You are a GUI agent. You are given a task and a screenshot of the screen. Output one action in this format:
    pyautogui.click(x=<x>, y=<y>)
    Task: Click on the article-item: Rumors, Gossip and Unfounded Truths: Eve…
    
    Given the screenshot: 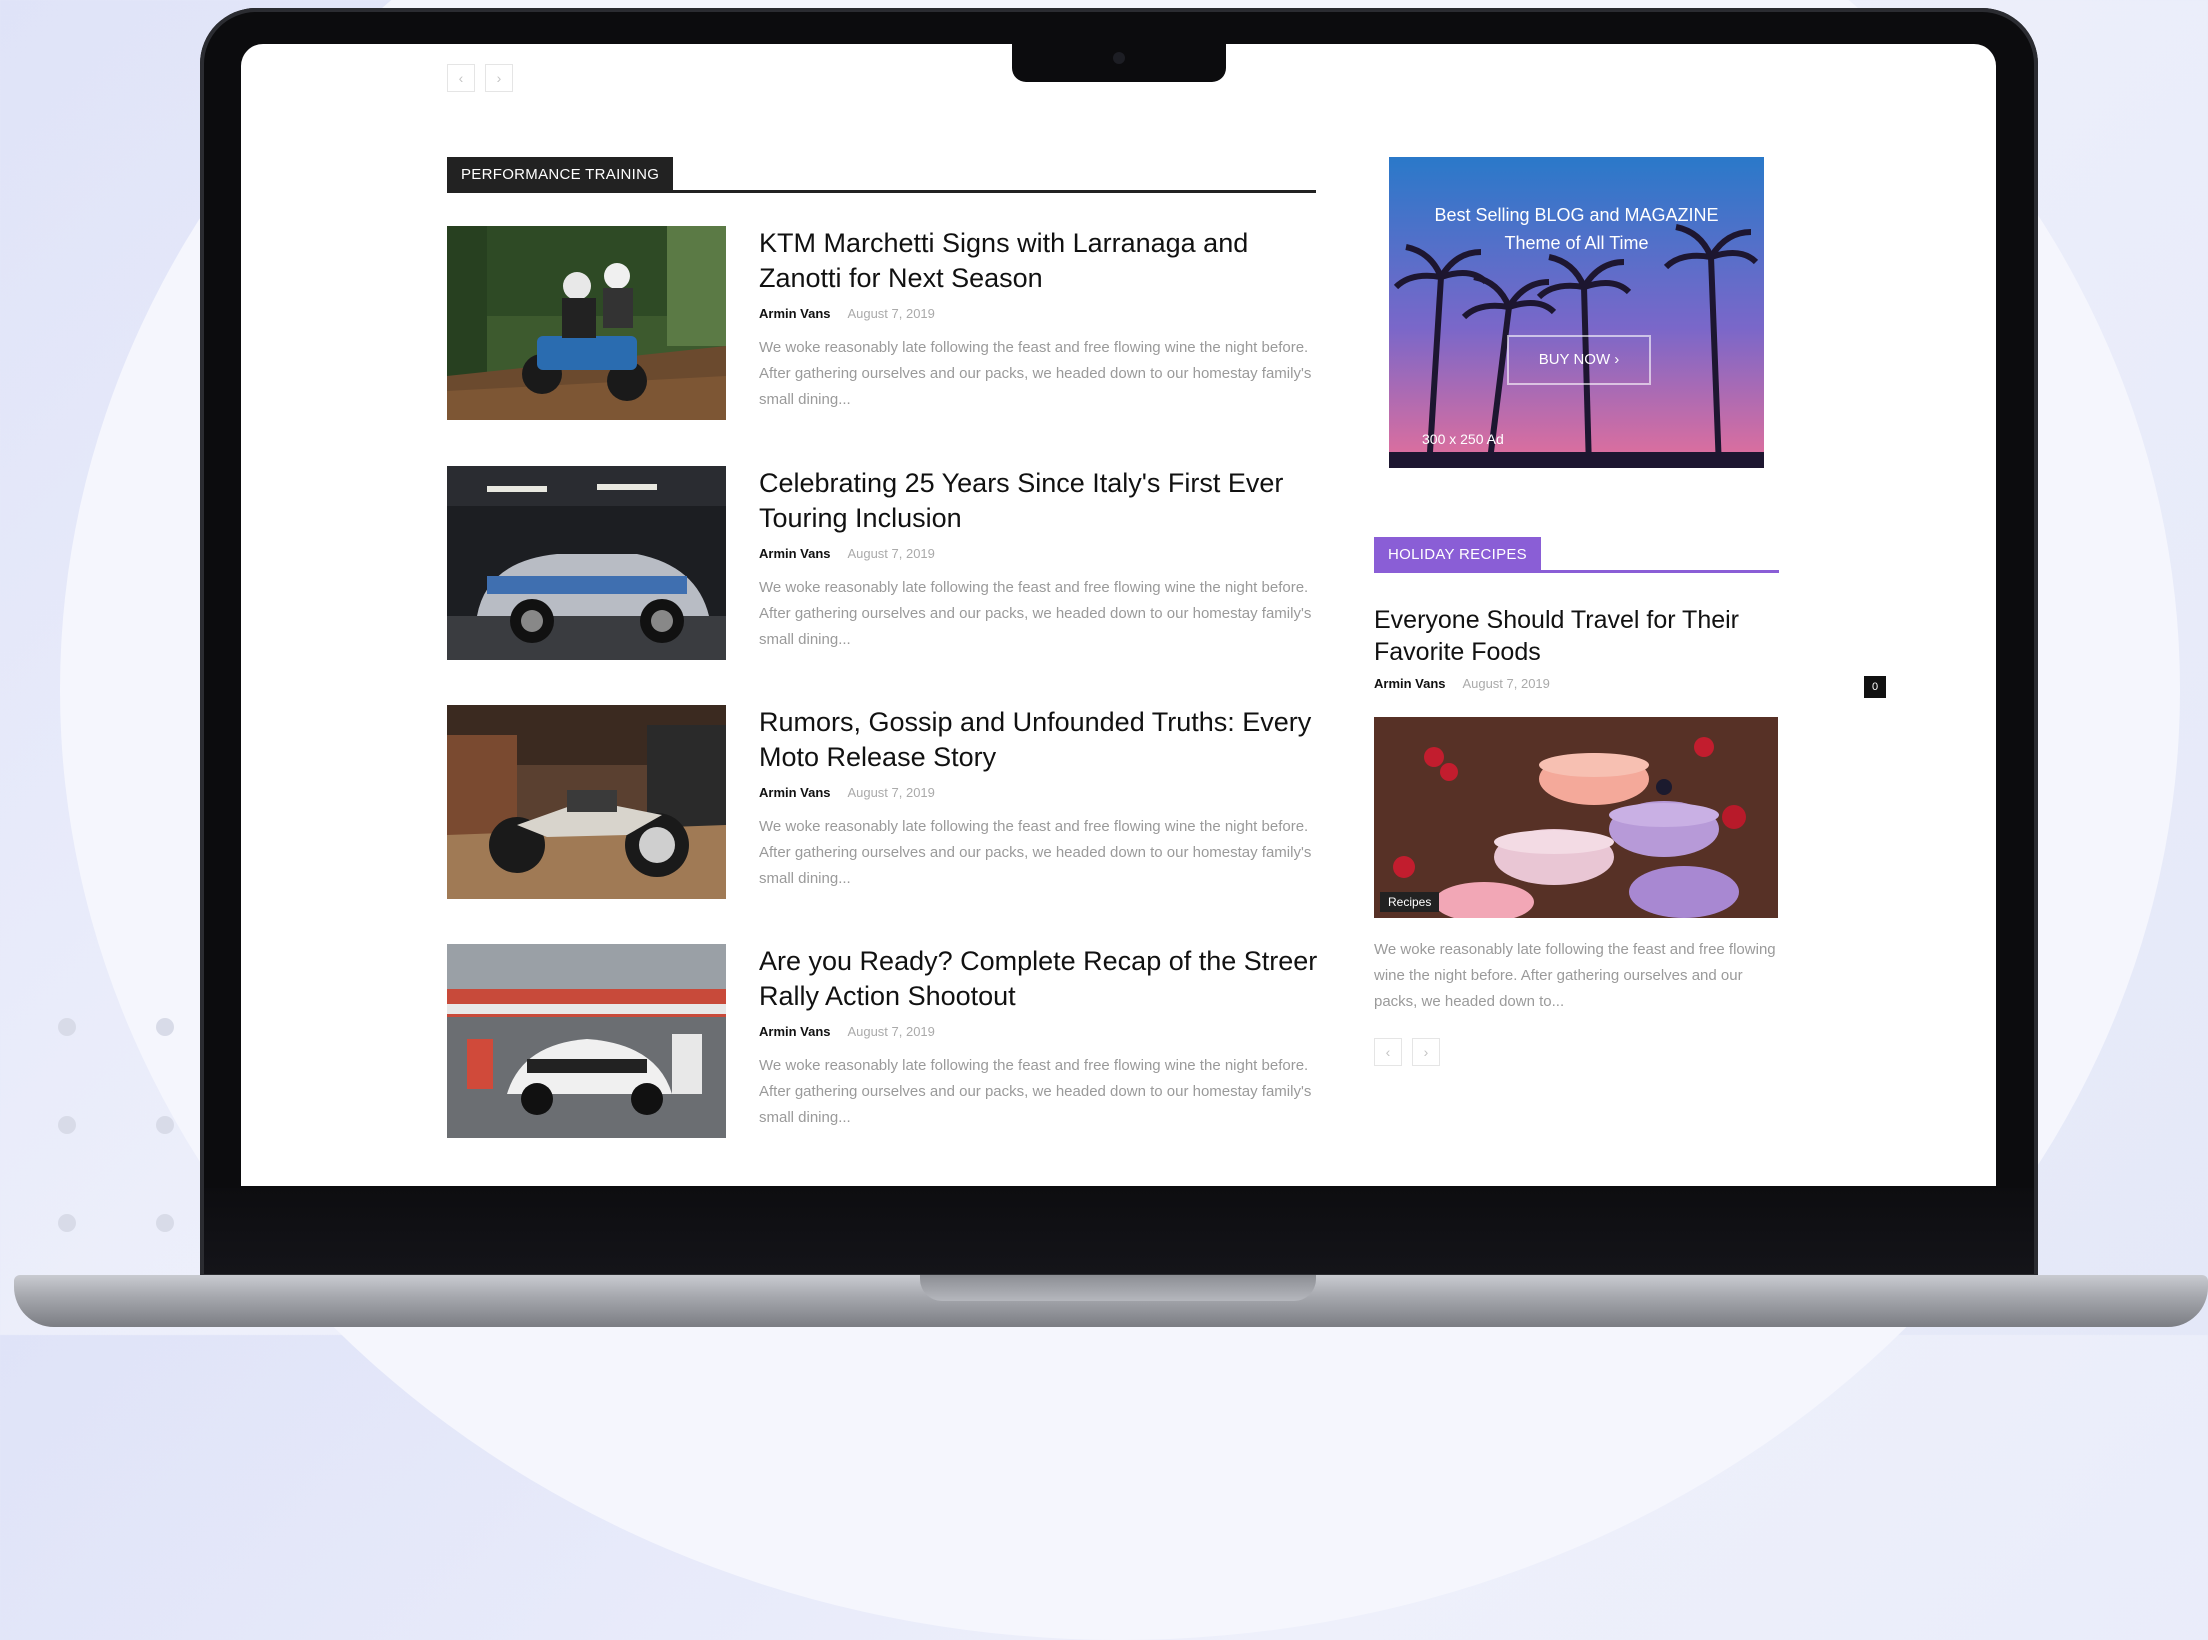 What is the action you would take?
    pyautogui.click(x=887, y=802)
    